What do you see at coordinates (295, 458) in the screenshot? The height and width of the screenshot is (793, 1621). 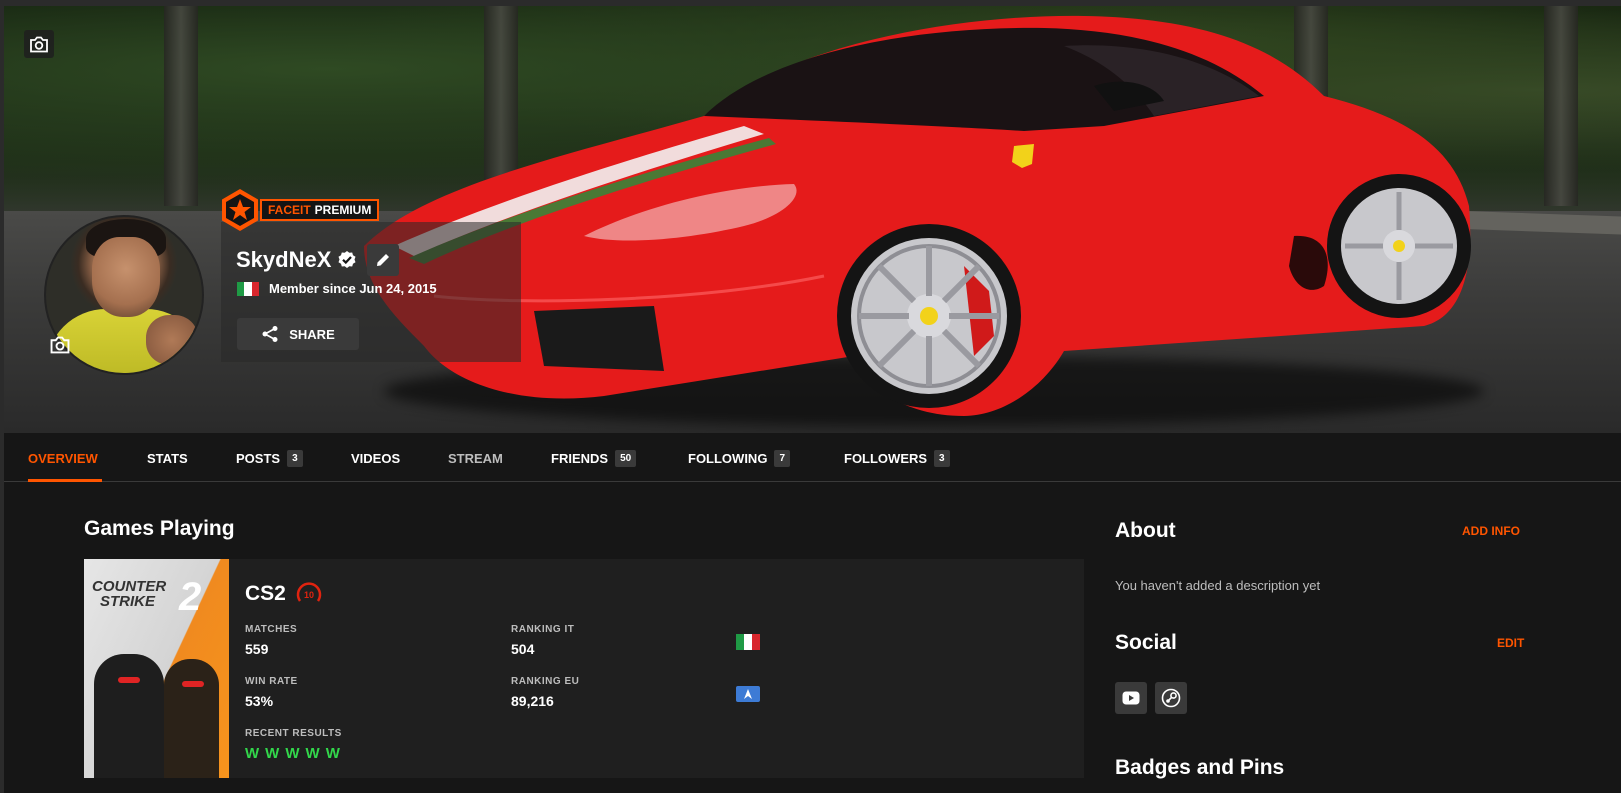 I see `posts-count-badge: 3` at bounding box center [295, 458].